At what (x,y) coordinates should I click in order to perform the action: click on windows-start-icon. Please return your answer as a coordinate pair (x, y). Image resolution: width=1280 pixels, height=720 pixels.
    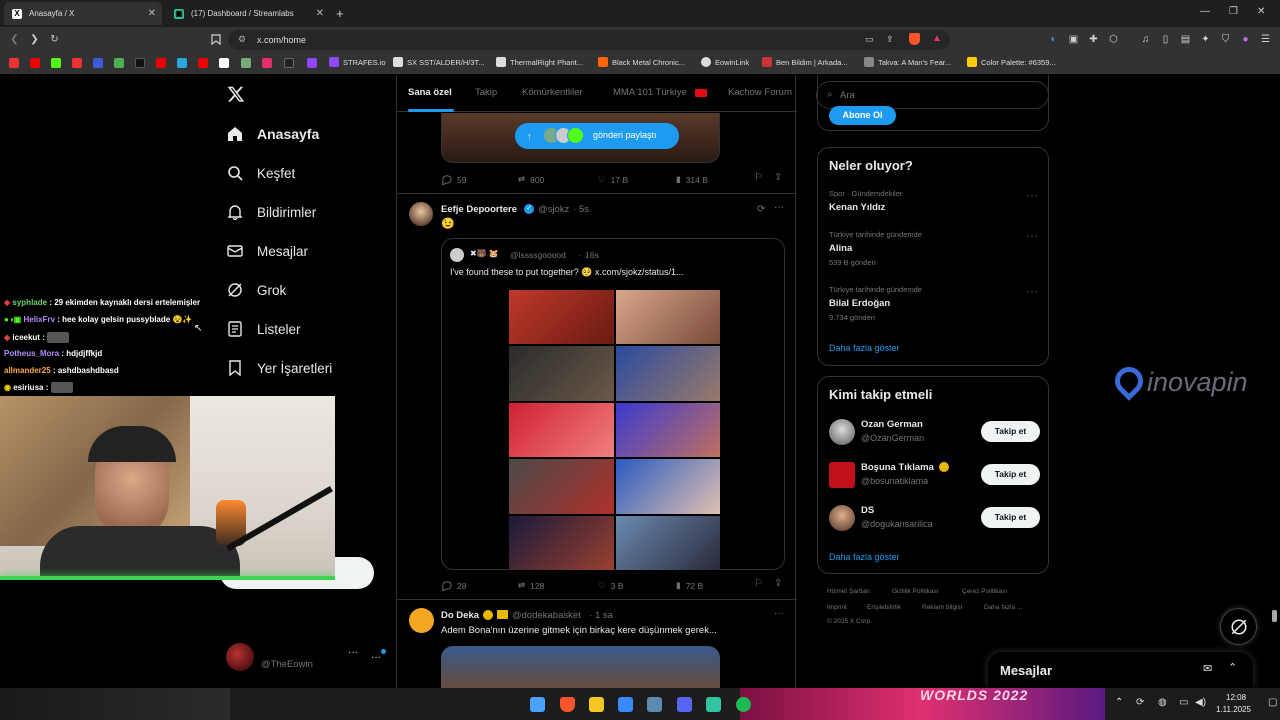
    Looking at the image, I should click on (537, 704).